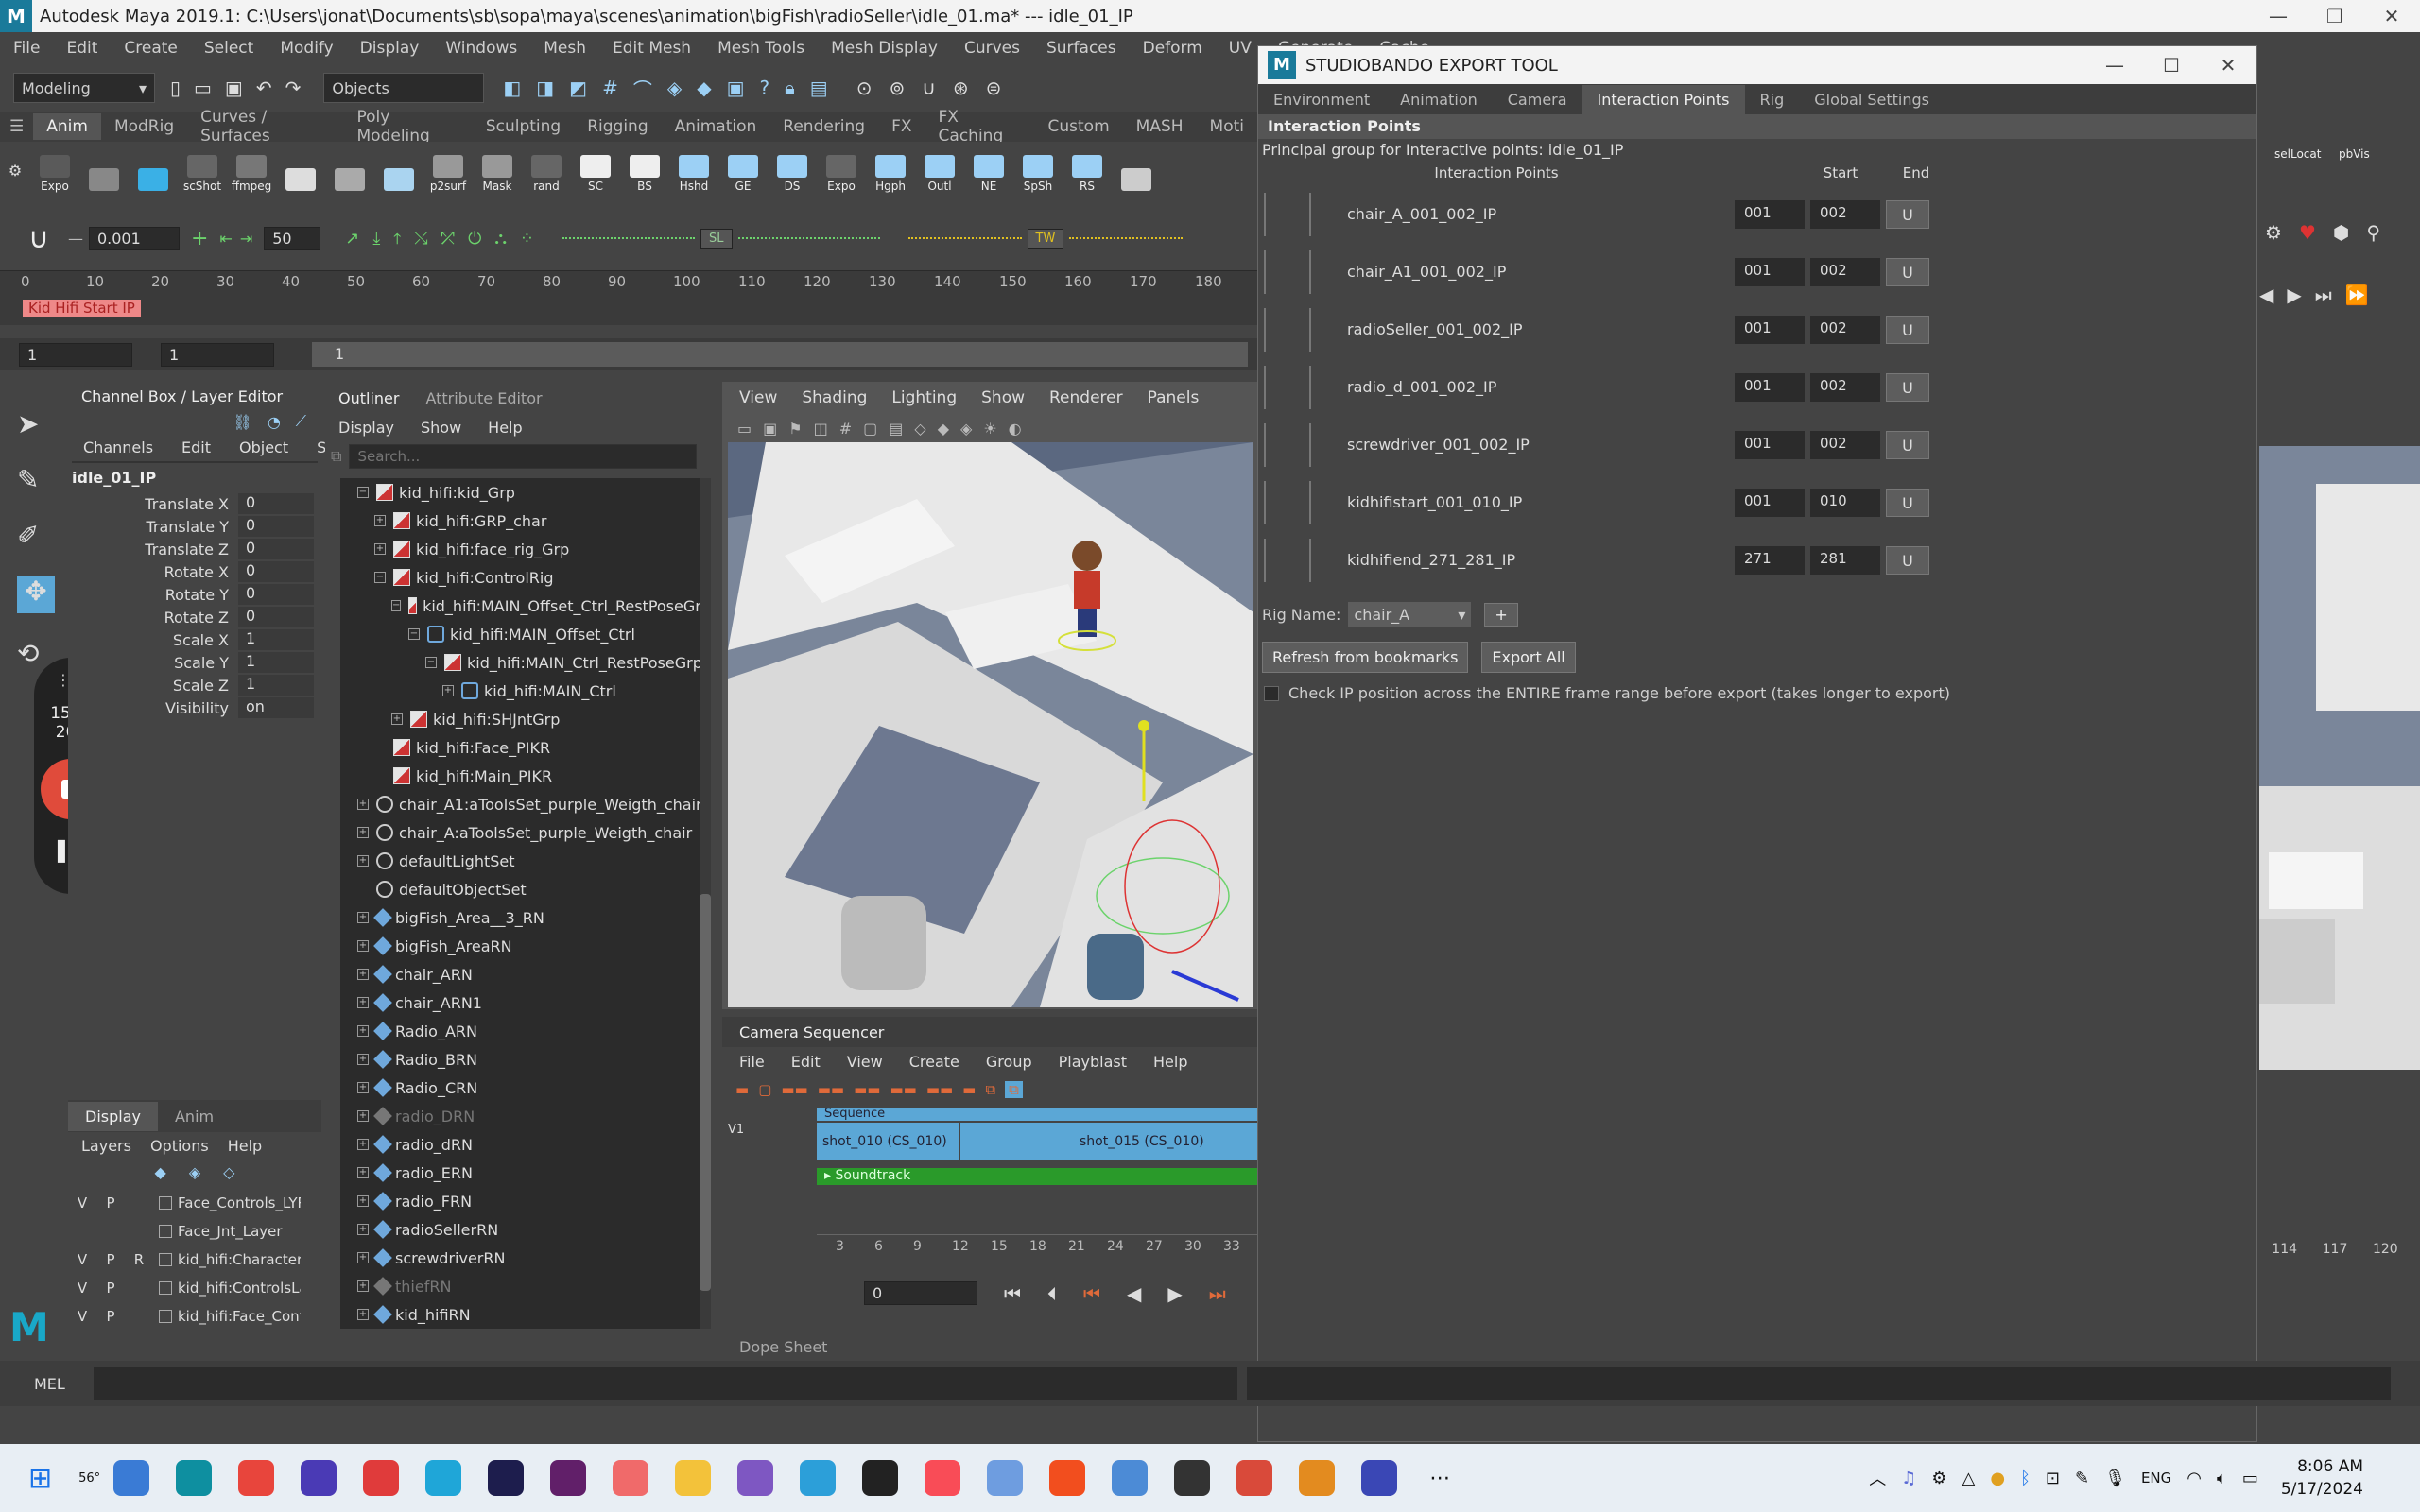 The height and width of the screenshot is (1512, 2420). Describe the element at coordinates (75, 354) in the screenshot. I see `start-frame-field: 1` at that location.